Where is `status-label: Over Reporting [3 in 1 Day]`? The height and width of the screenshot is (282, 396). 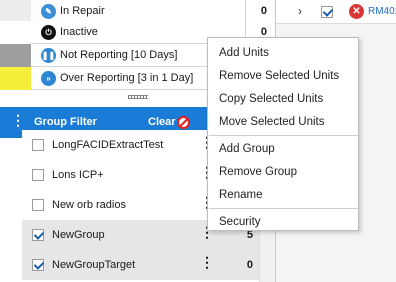
status-label: Over Reporting [3 in 1 Day] is located at coordinates (127, 78).